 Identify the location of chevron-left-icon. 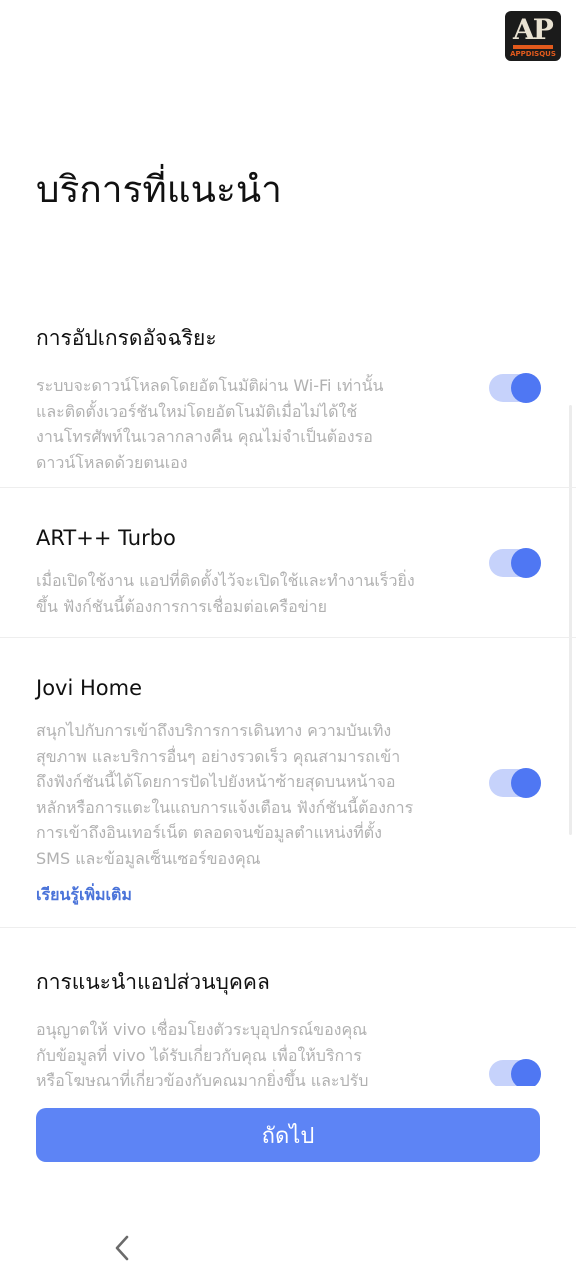
(122, 1248).